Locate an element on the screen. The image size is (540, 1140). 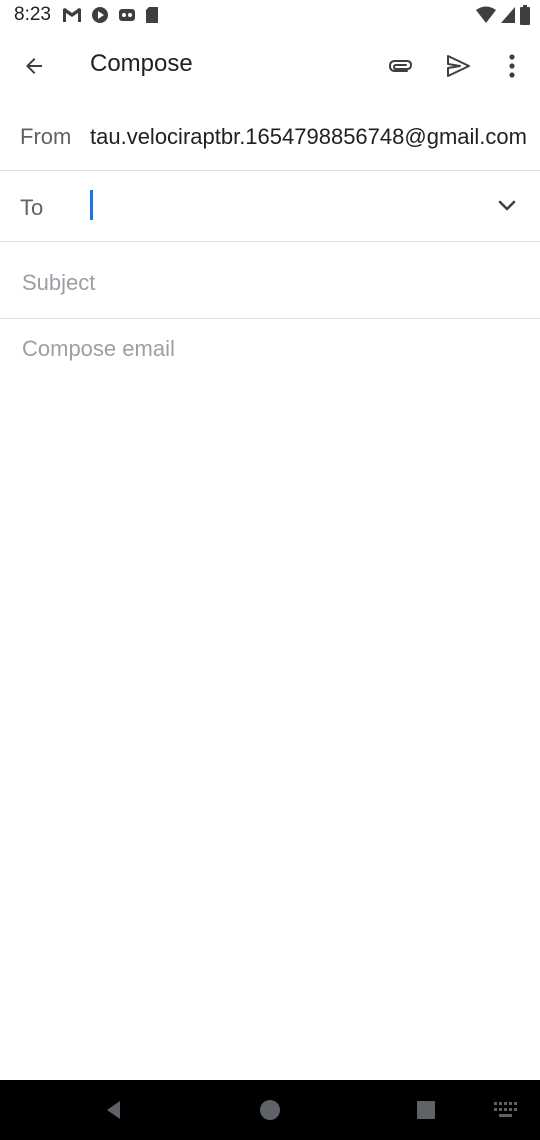
recents-icon is located at coordinates (426, 1110).